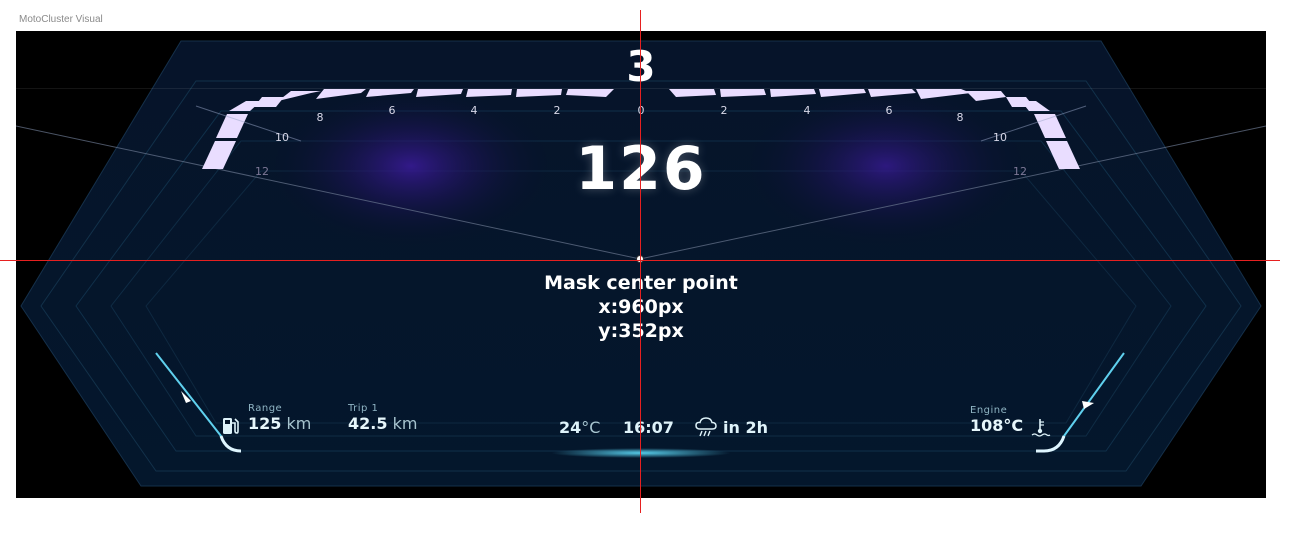 The width and height of the screenshot is (1297, 533). Describe the element at coordinates (363, 408) in the screenshot. I see `trip-label: Trip 1` at that location.